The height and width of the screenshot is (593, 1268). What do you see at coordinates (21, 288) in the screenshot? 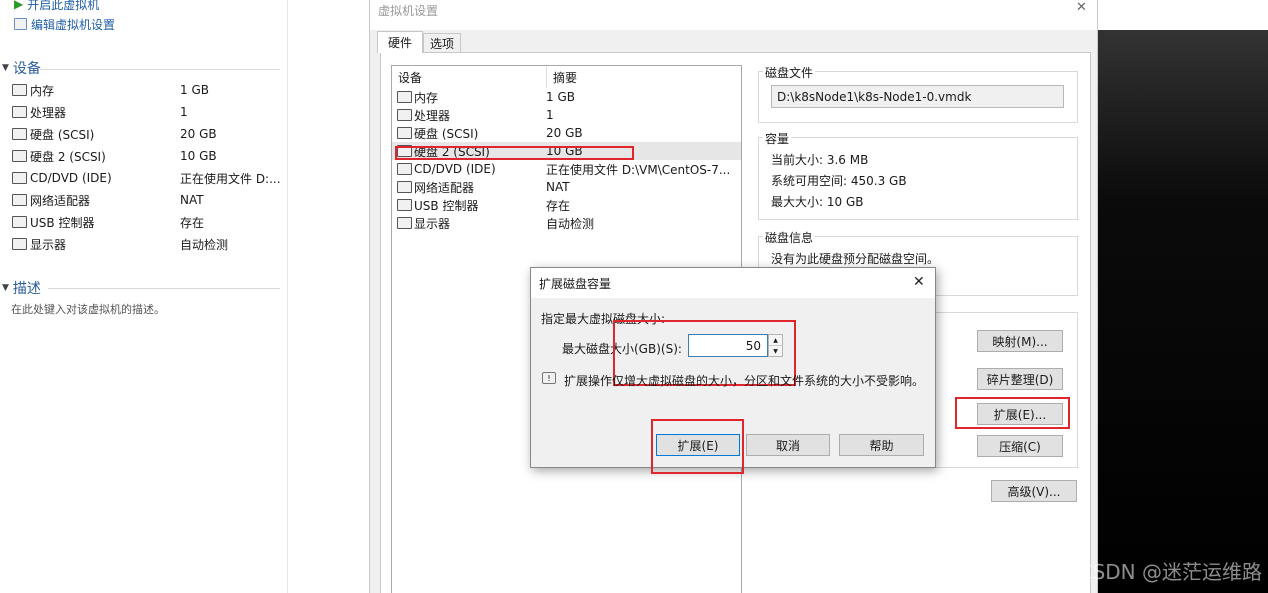
I see `description-section-header: ▼ 描述` at bounding box center [21, 288].